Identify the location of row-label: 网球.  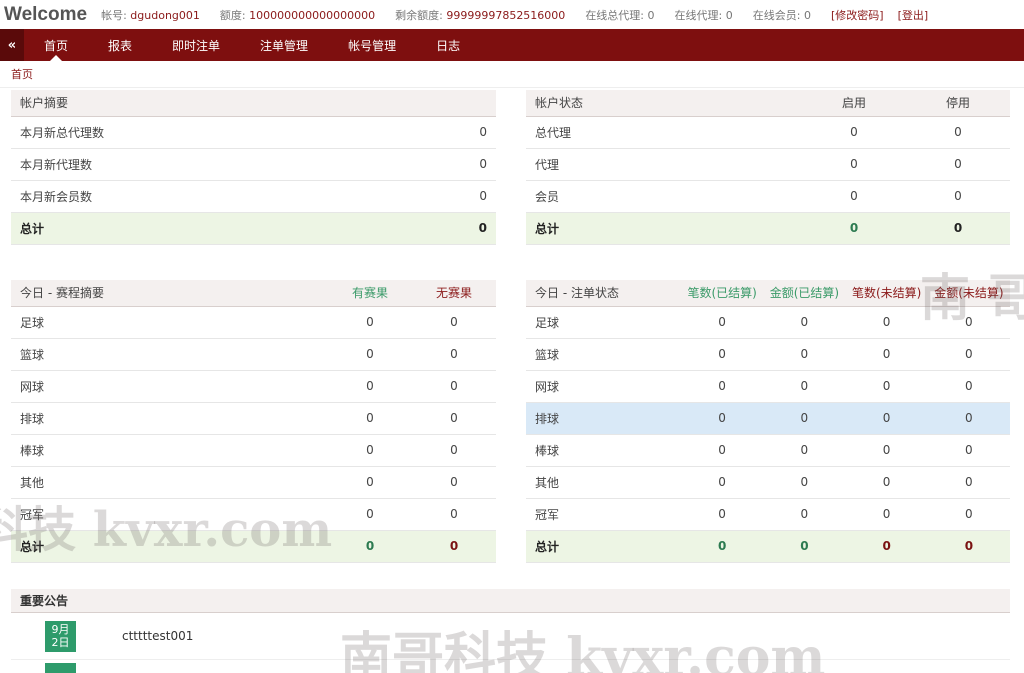
(169, 386).